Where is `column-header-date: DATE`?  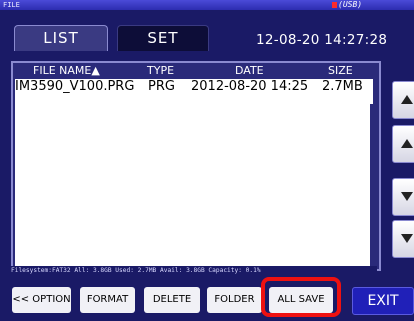
column-header-date: DATE is located at coordinates (249, 70).